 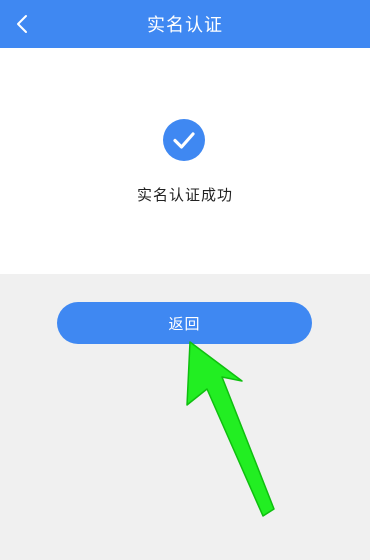 What do you see at coordinates (184, 140) in the screenshot?
I see `check-circle-icon` at bounding box center [184, 140].